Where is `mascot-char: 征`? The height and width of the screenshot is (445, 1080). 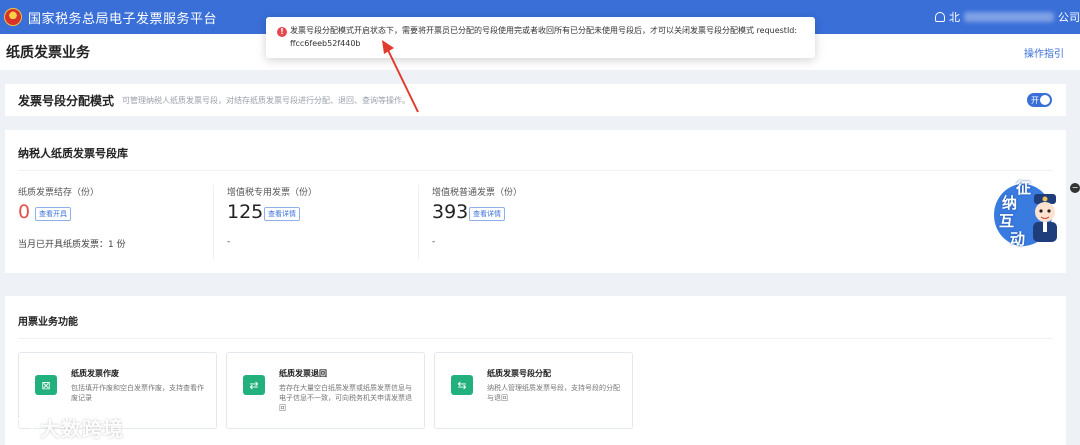
mascot-char: 征 is located at coordinates (1024, 188).